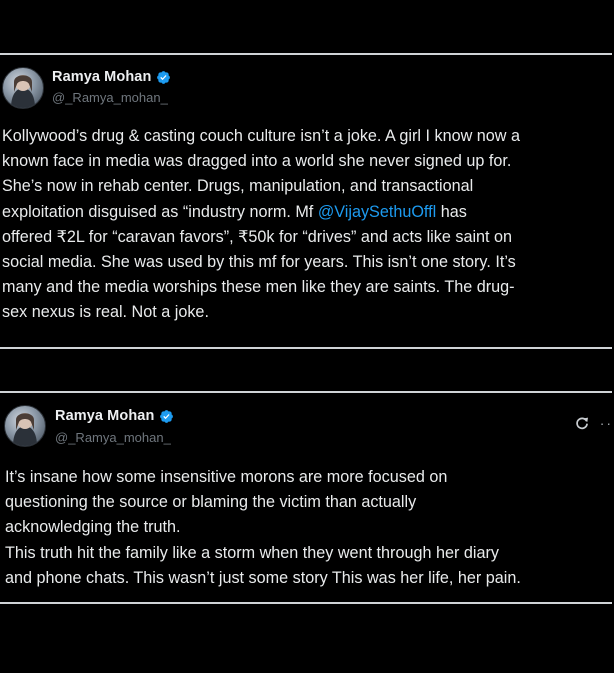 Image resolution: width=614 pixels, height=673 pixels. What do you see at coordinates (582, 423) in the screenshot?
I see `repost-icon` at bounding box center [582, 423].